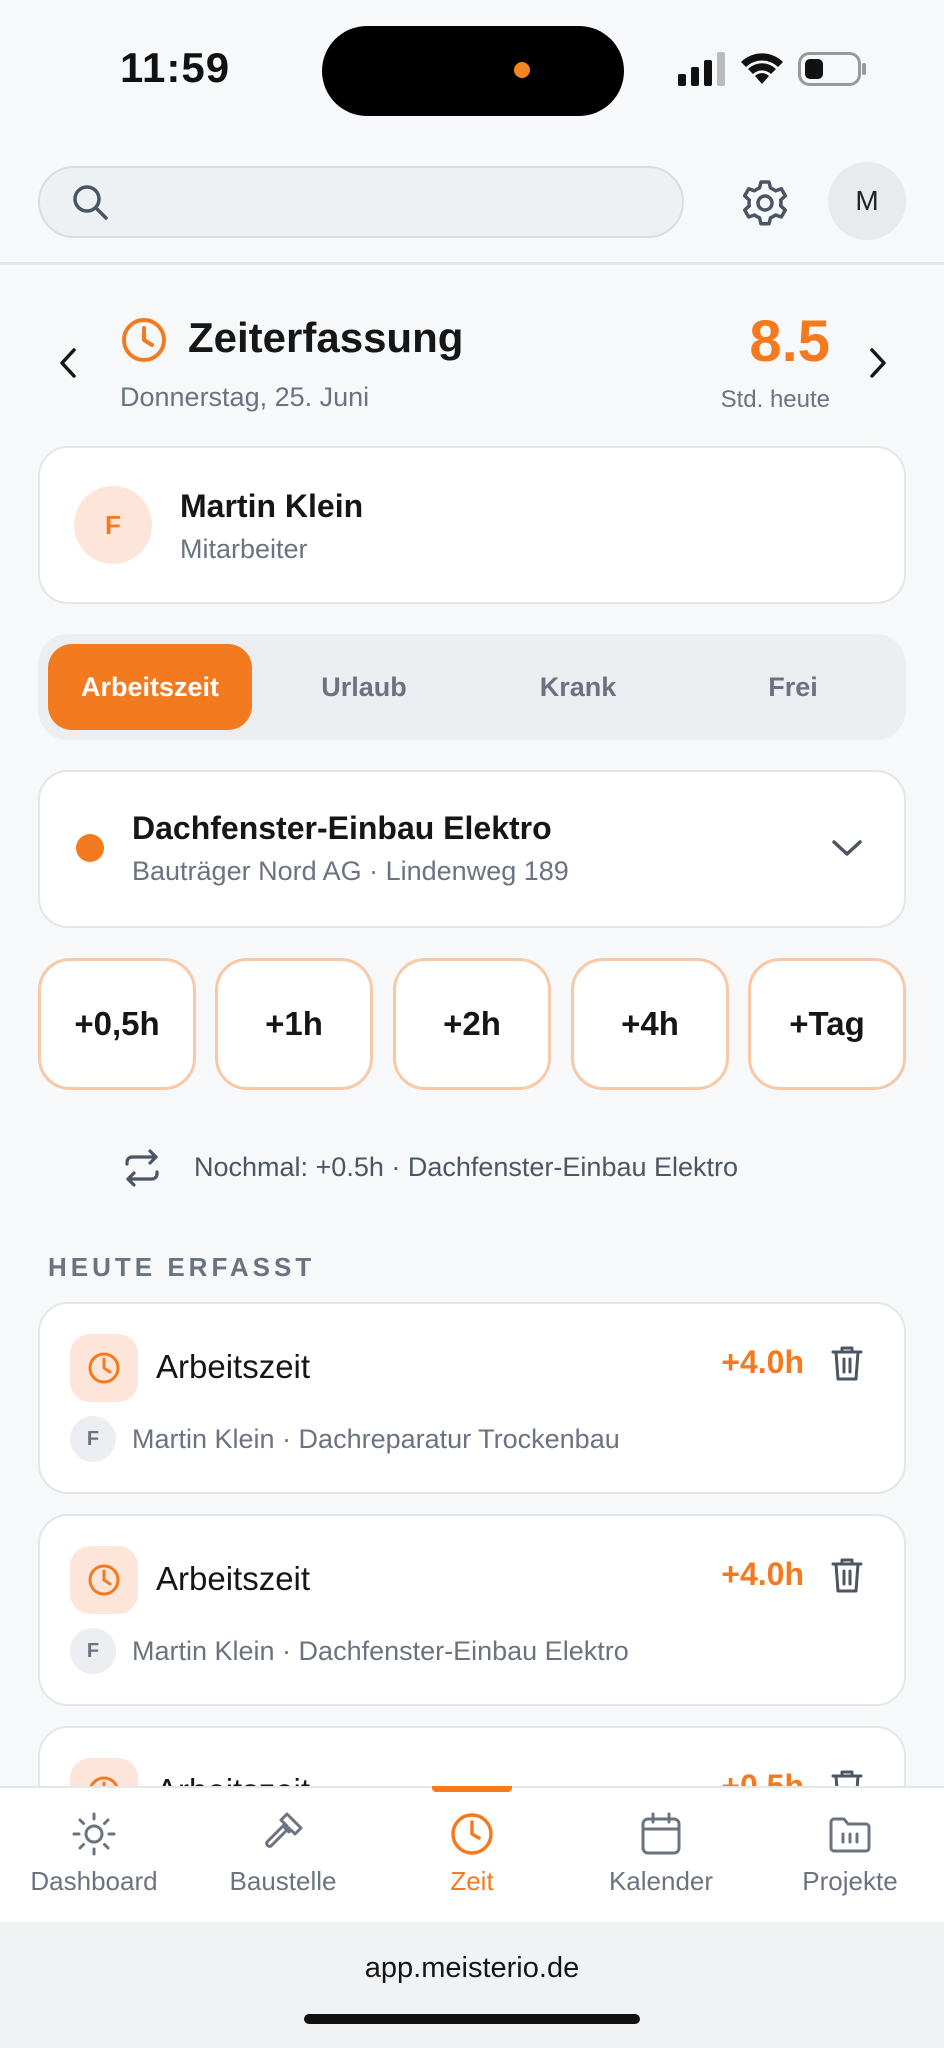 This screenshot has width=944, height=2048. Describe the element at coordinates (472, 849) in the screenshot. I see `project-selector` at that location.